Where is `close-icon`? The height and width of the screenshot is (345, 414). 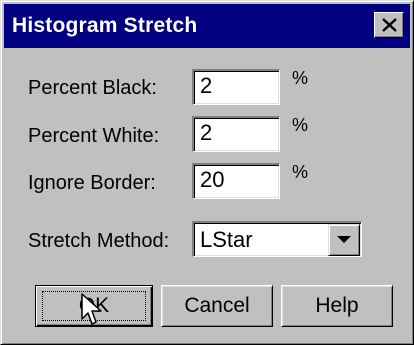 close-icon is located at coordinates (389, 25).